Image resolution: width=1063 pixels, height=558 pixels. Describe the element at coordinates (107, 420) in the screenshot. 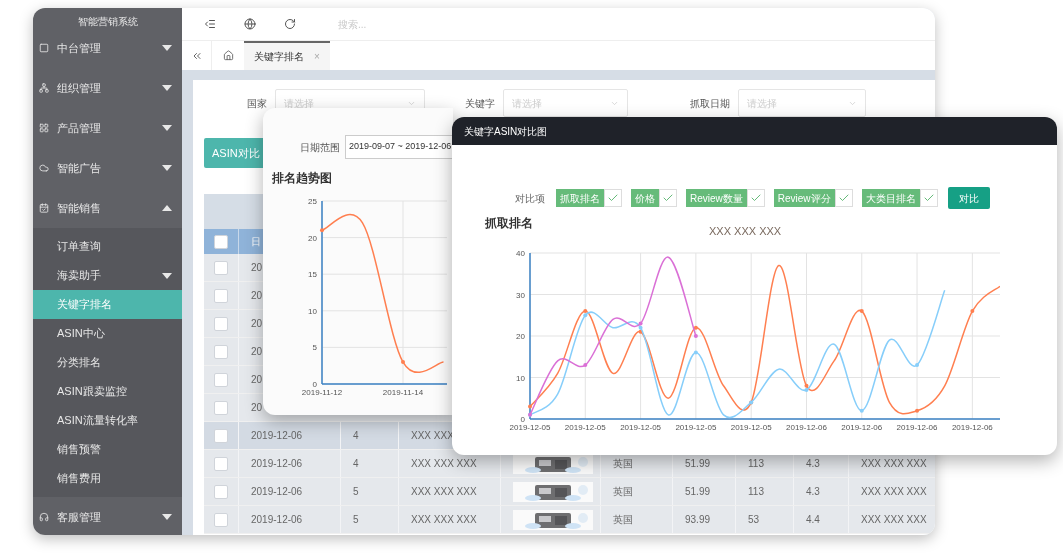

I see `submenu-item: ASIN流量转化率` at that location.